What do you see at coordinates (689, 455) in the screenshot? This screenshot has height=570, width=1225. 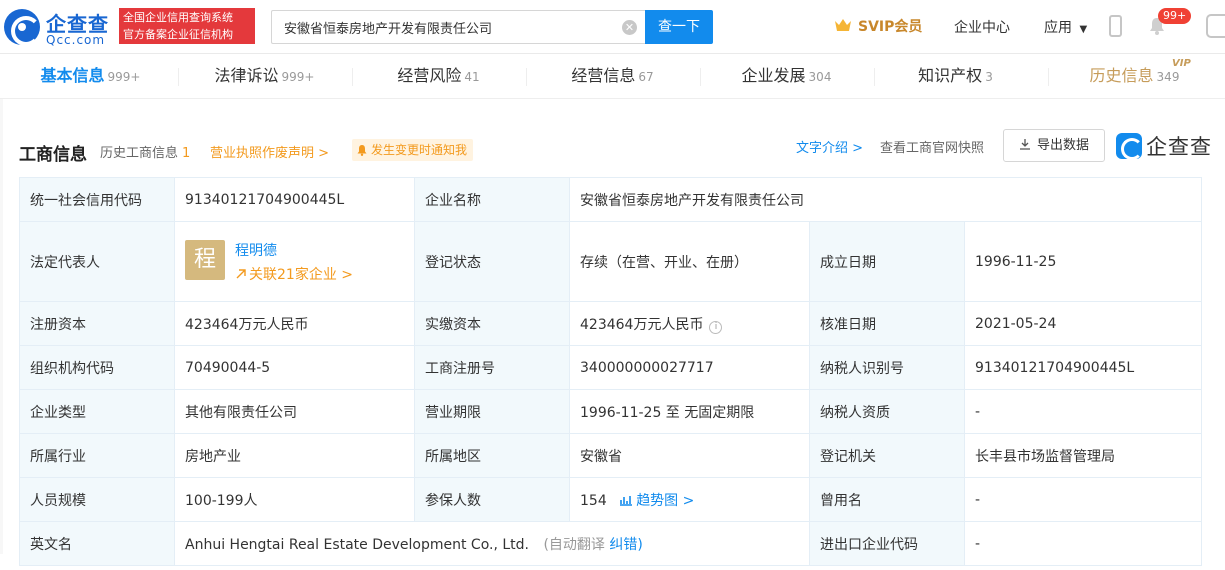 I see `region-value: 安徽省` at bounding box center [689, 455].